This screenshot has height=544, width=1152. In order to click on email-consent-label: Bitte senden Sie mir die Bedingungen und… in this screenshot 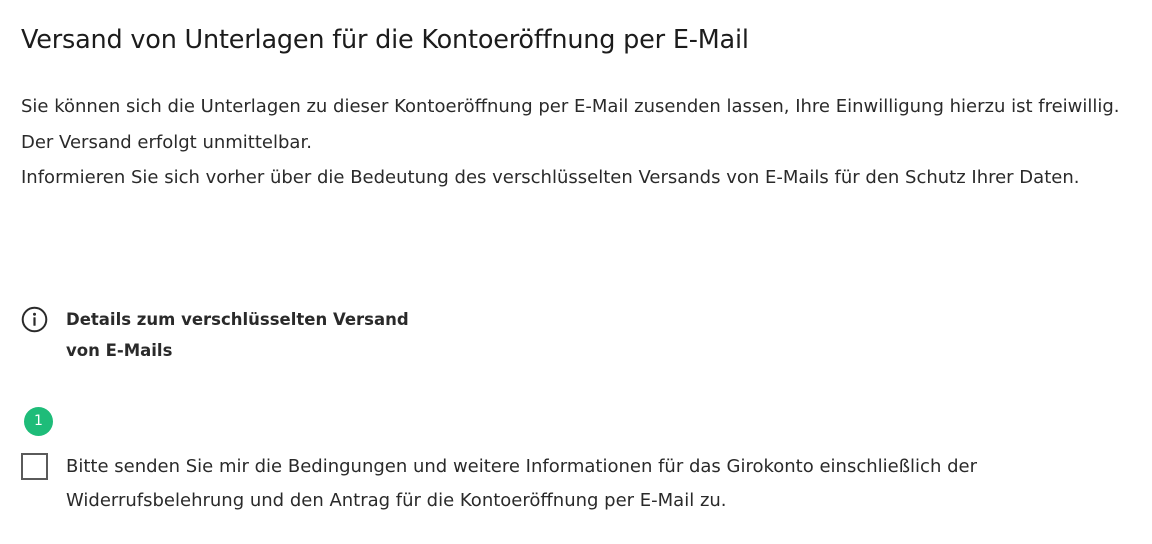, I will do `click(591, 484)`.